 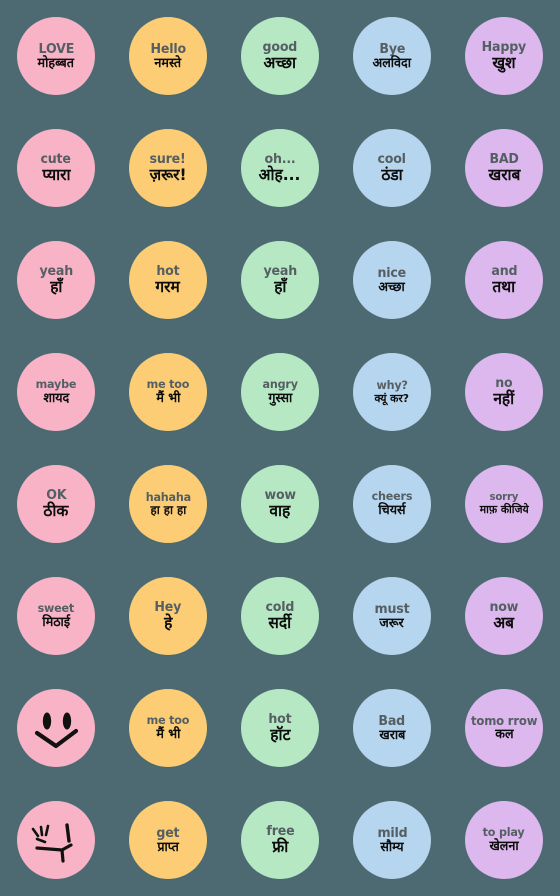 I want to click on sticker-maybe: maybe शायद, so click(x=56, y=392).